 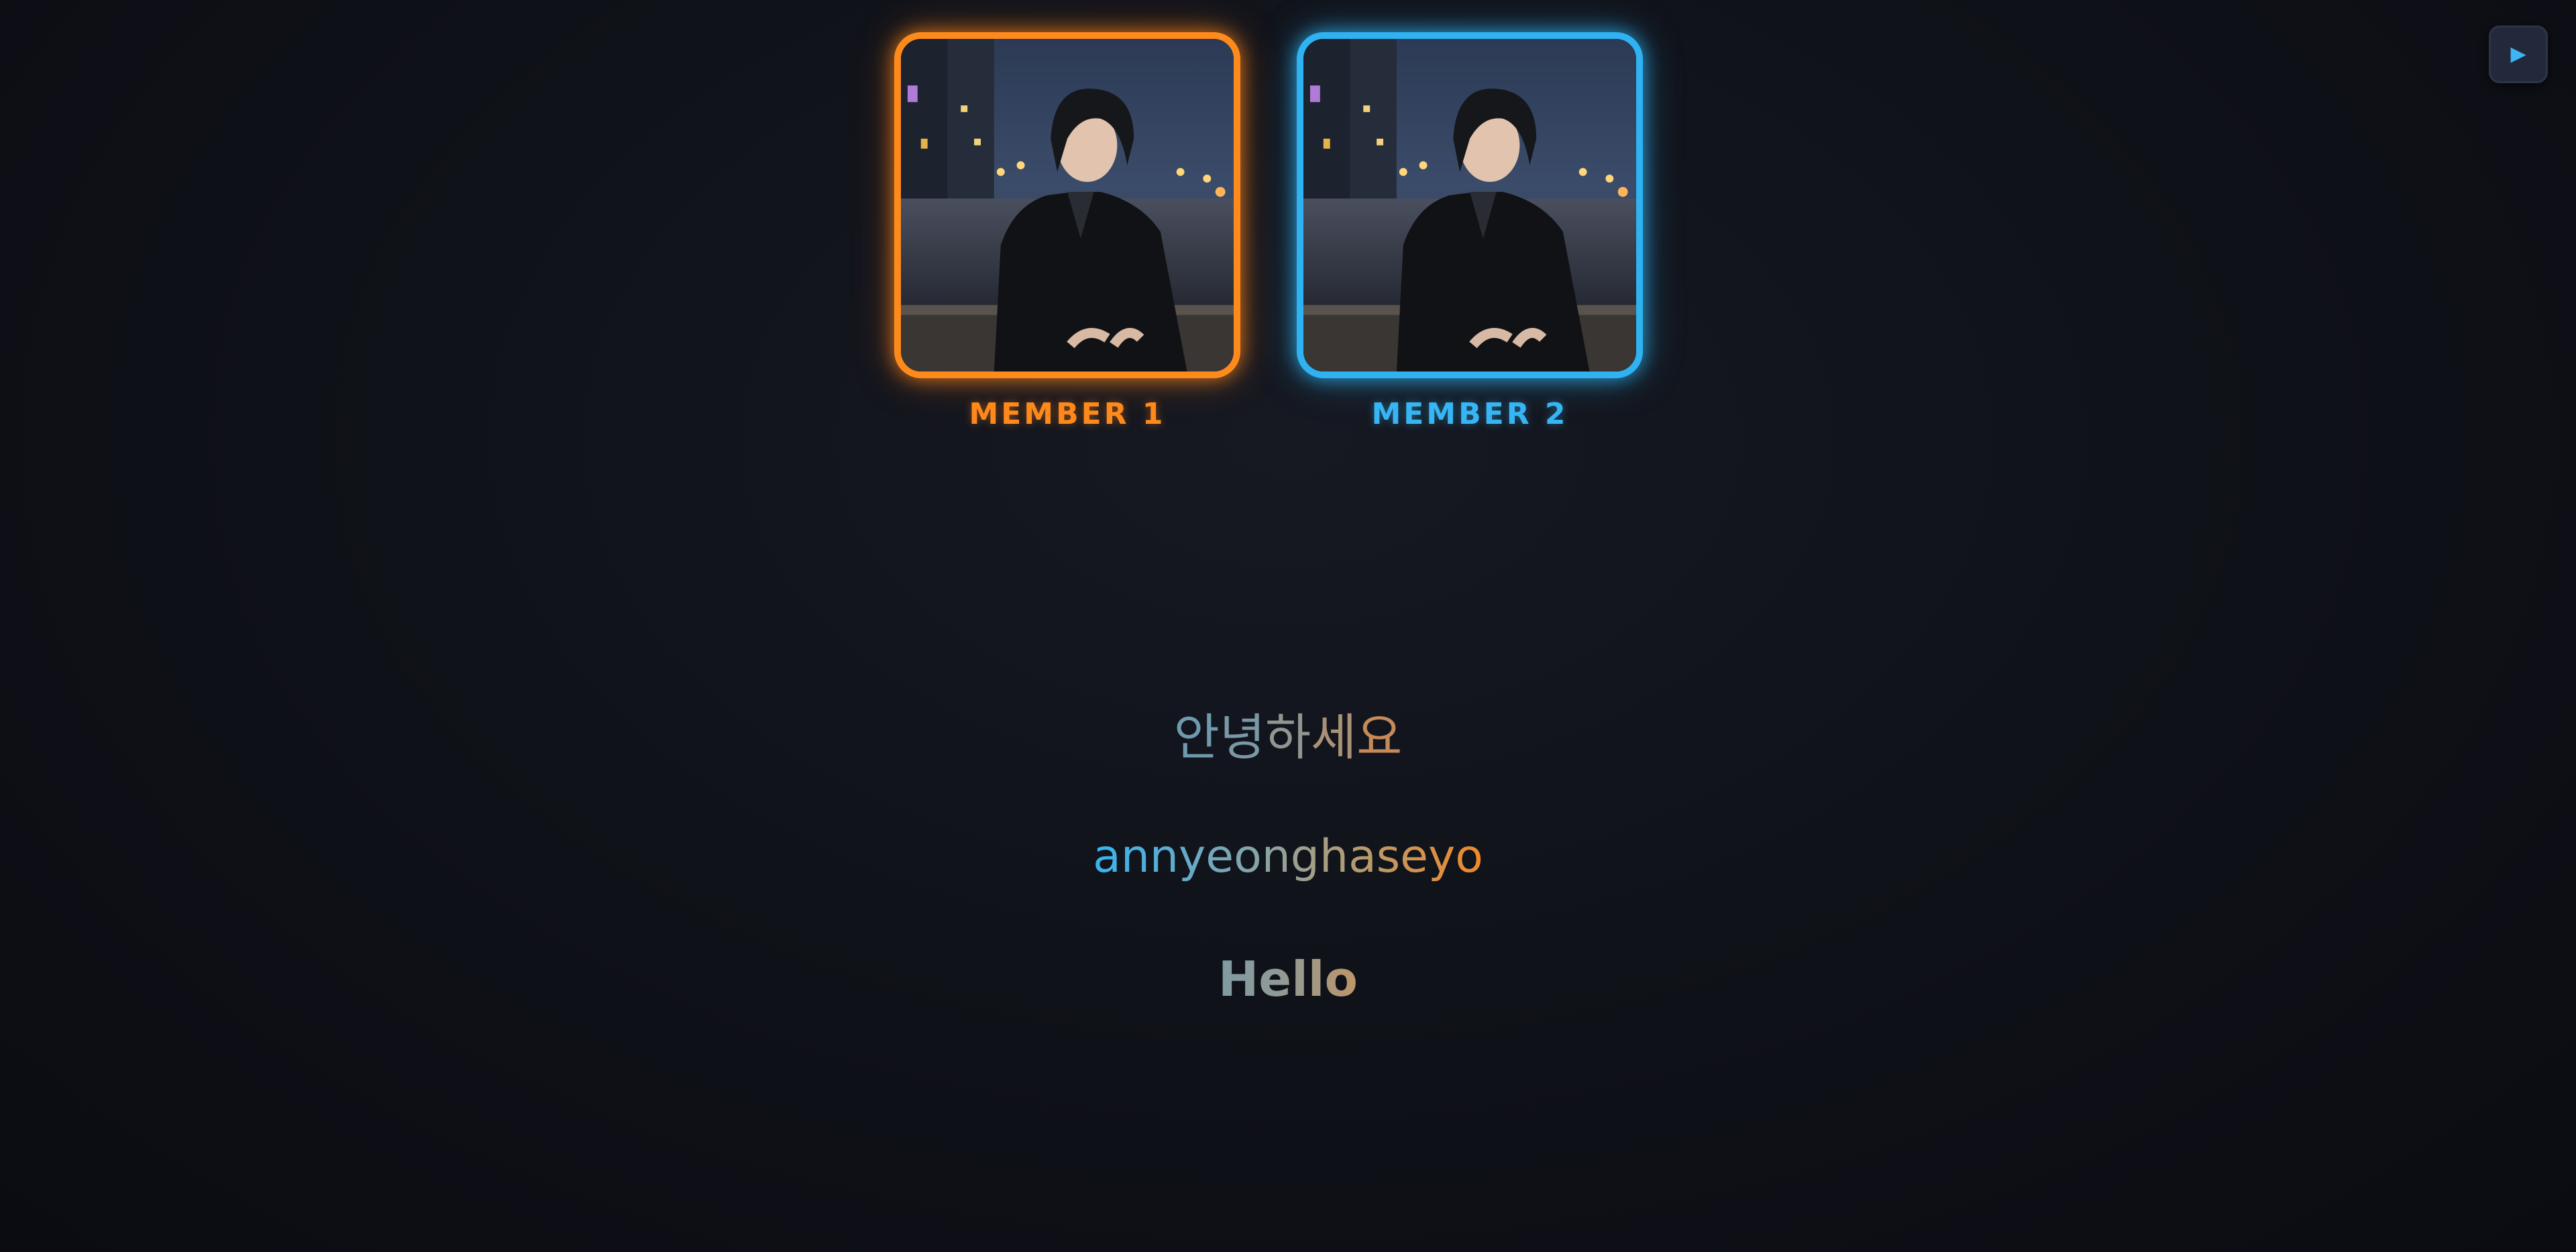 I want to click on member-1-label: MEMBER 1, so click(x=1067, y=414).